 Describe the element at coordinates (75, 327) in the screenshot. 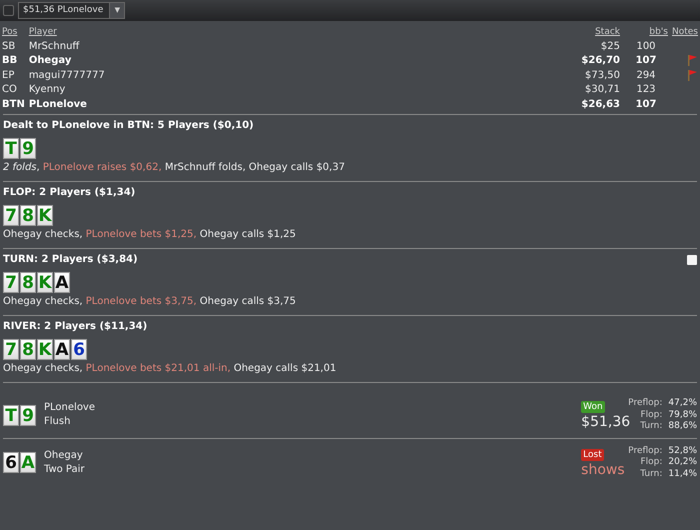

I see `street-title: RIVER: 2 Players ($11,34)` at that location.